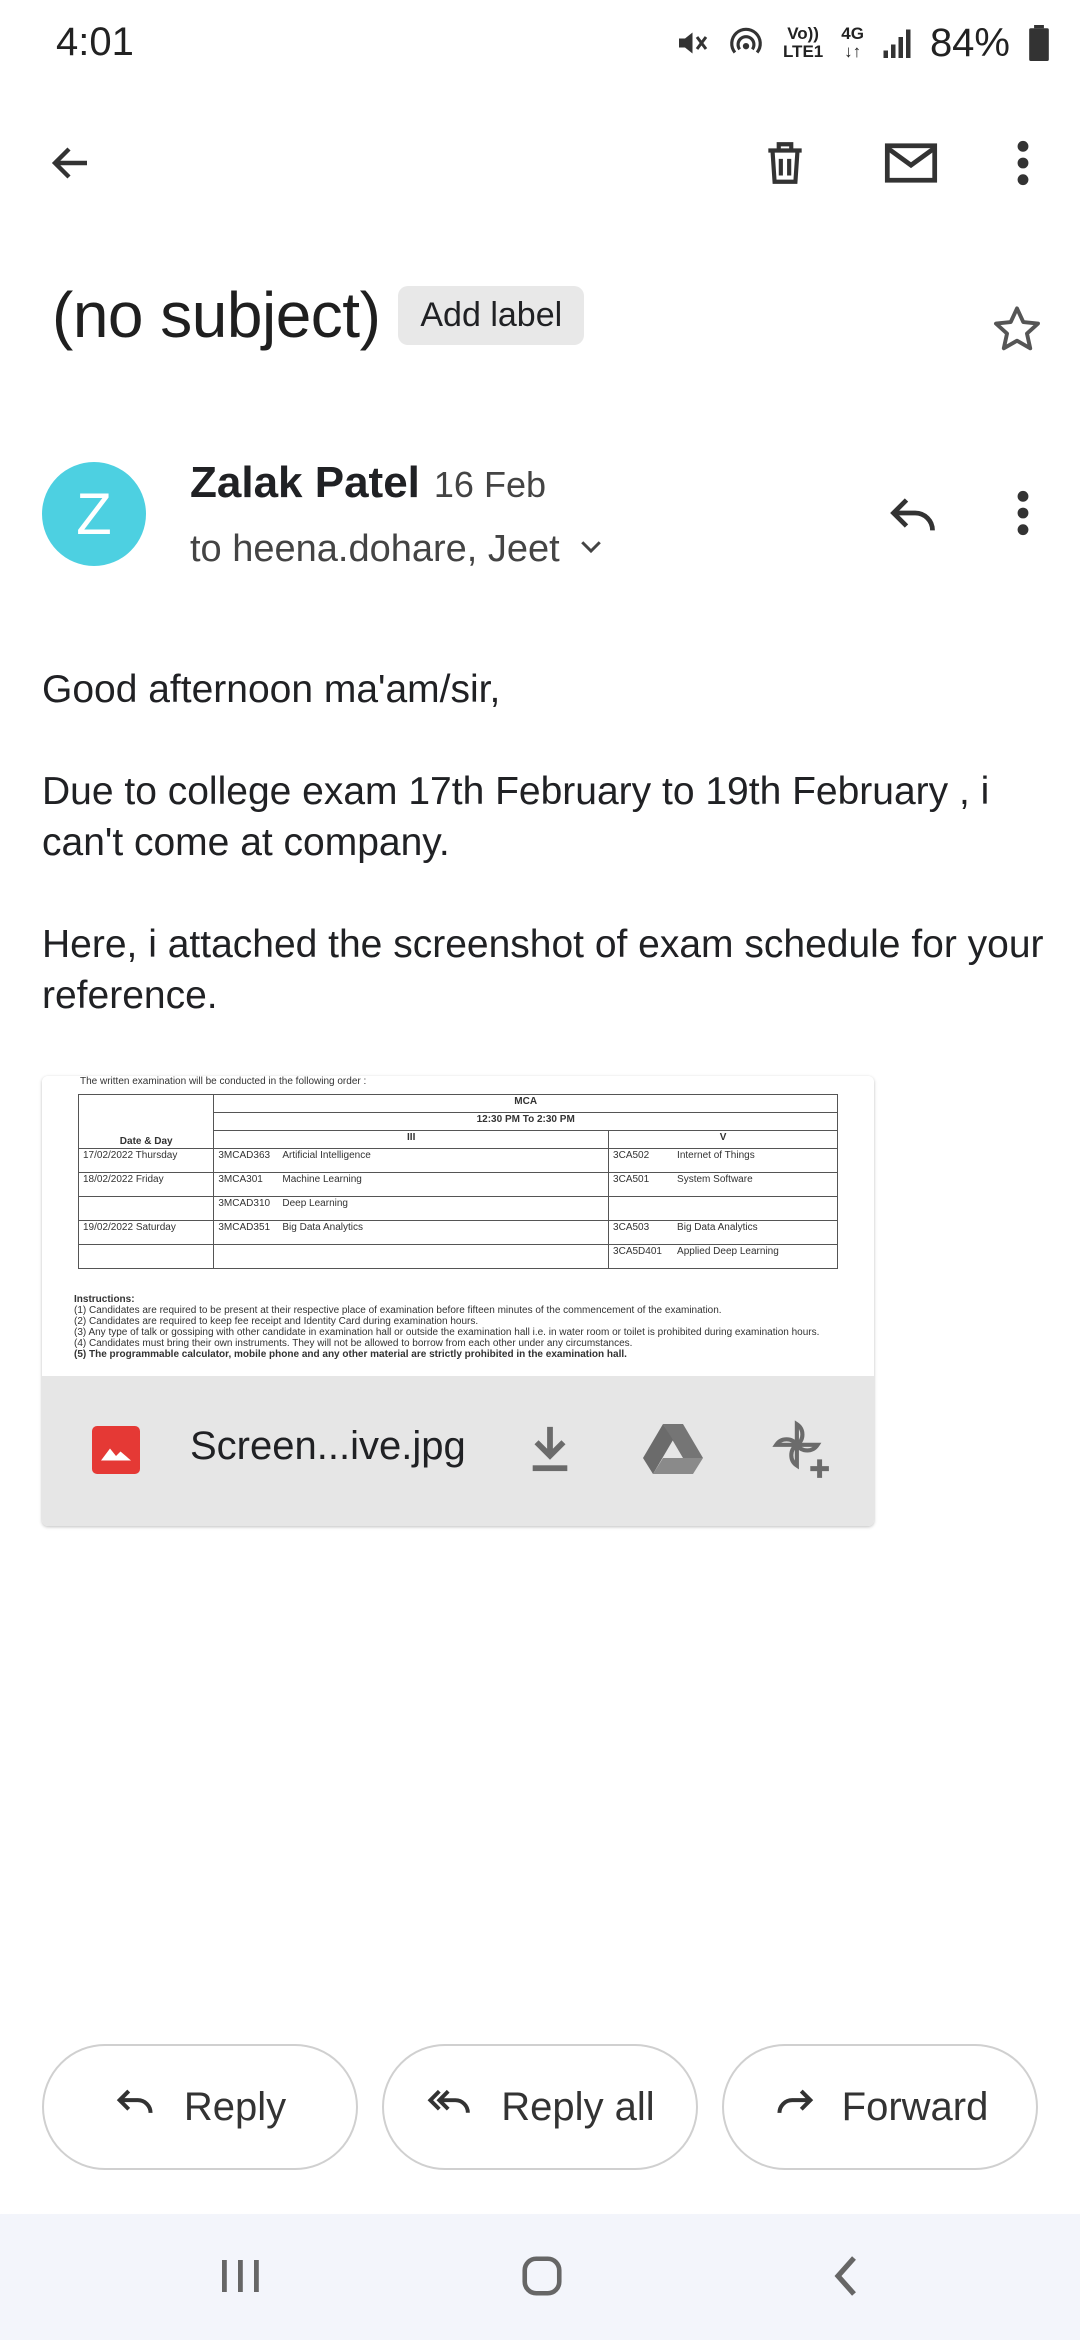  I want to click on subject-row: (no subject) Add label, so click(318, 315).